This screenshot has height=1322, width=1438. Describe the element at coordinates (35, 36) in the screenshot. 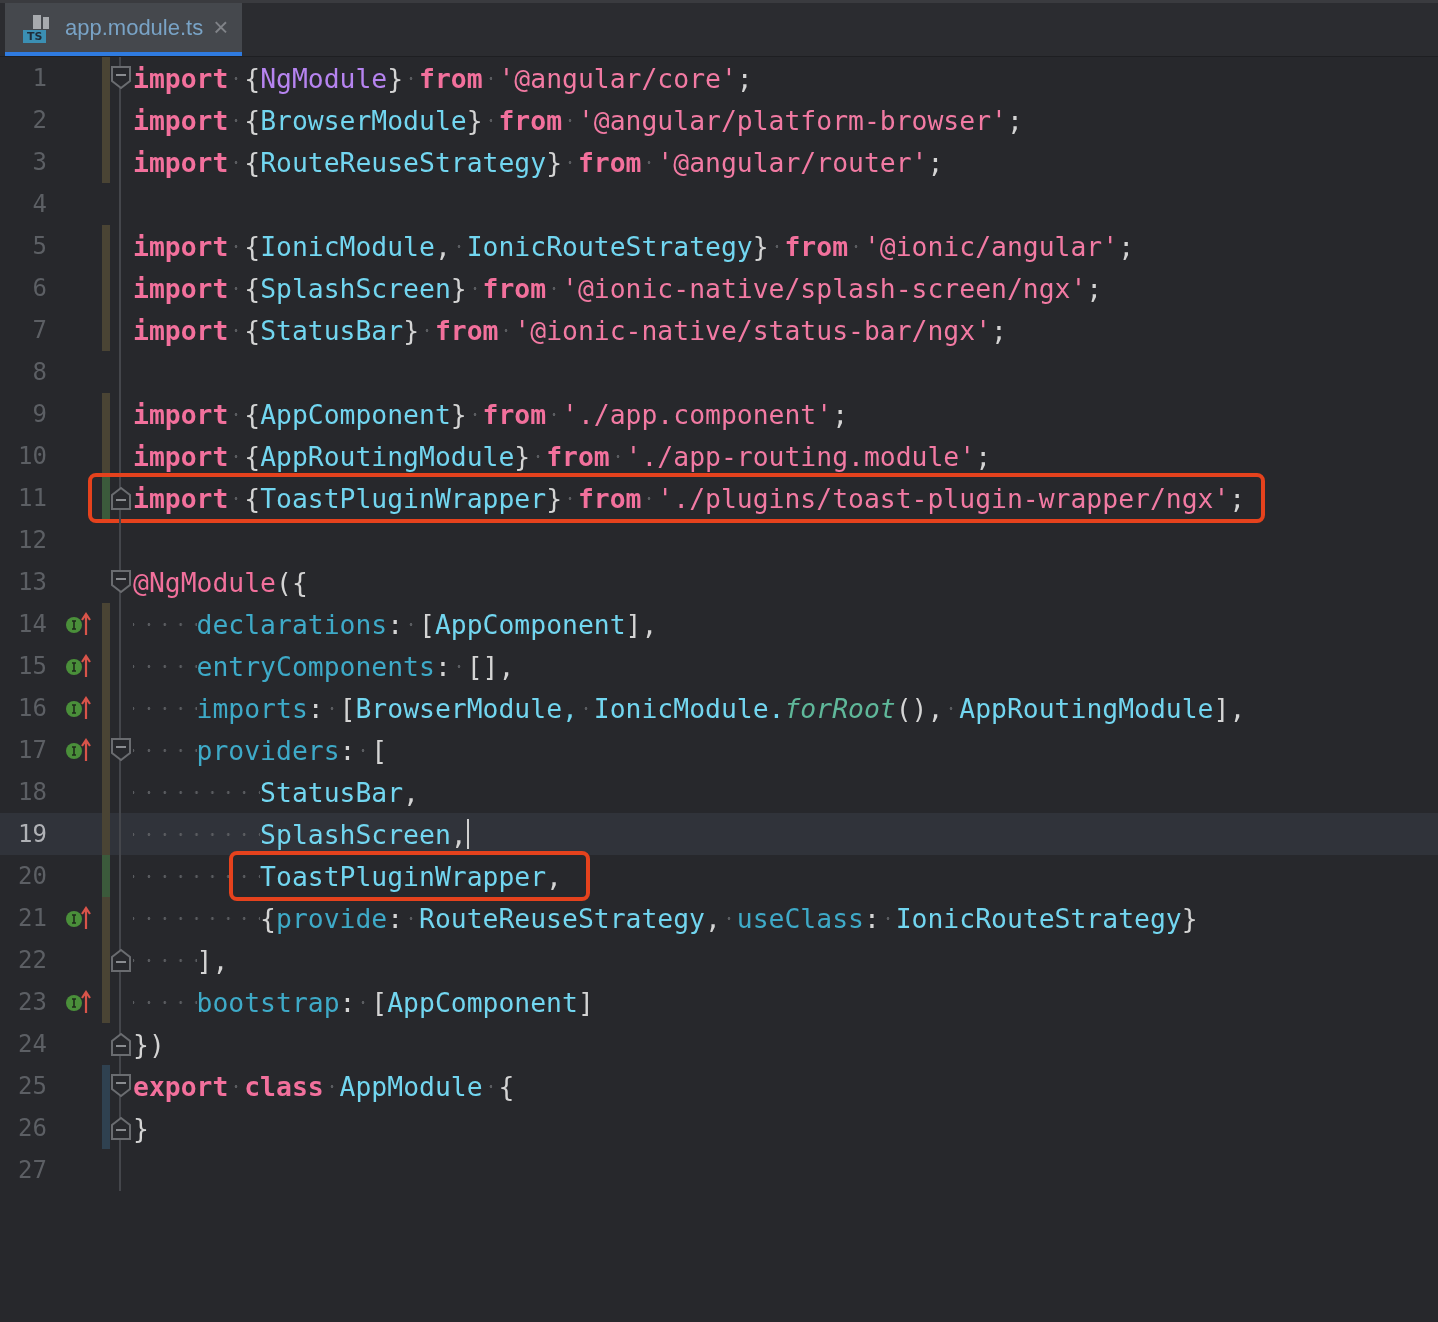

I see `typescript-label: TS` at that location.